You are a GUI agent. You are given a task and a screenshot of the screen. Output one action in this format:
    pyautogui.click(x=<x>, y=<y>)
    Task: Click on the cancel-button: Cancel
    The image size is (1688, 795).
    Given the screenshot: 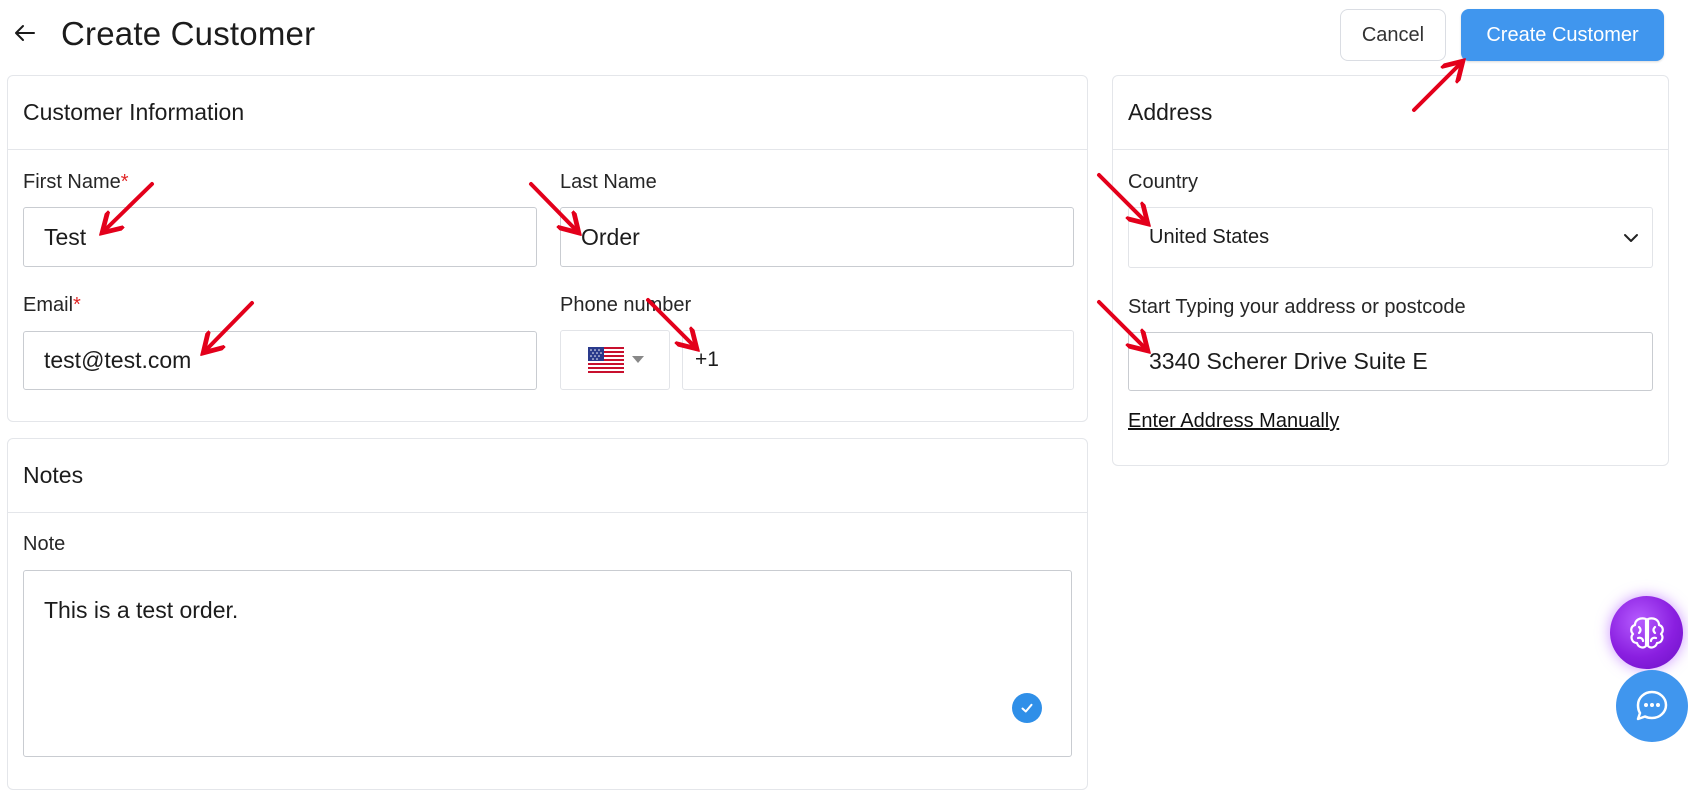 What is the action you would take?
    pyautogui.click(x=1393, y=35)
    